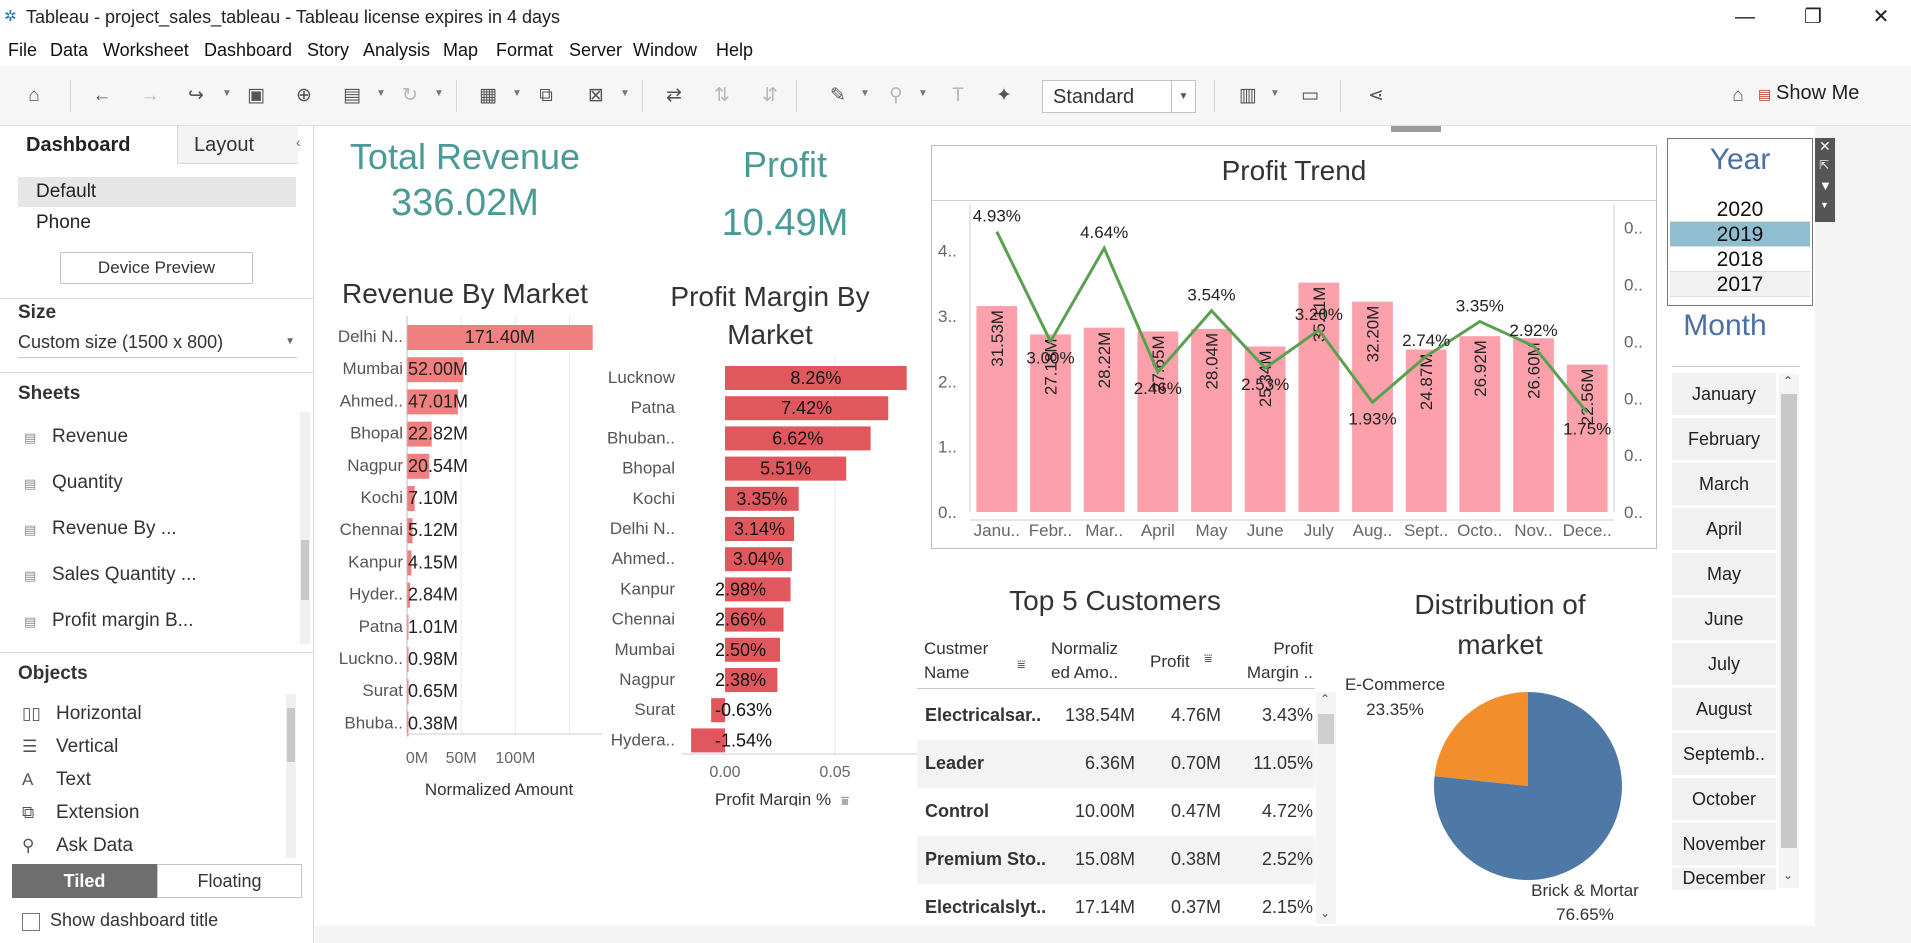  I want to click on month-option: July, so click(1724, 664).